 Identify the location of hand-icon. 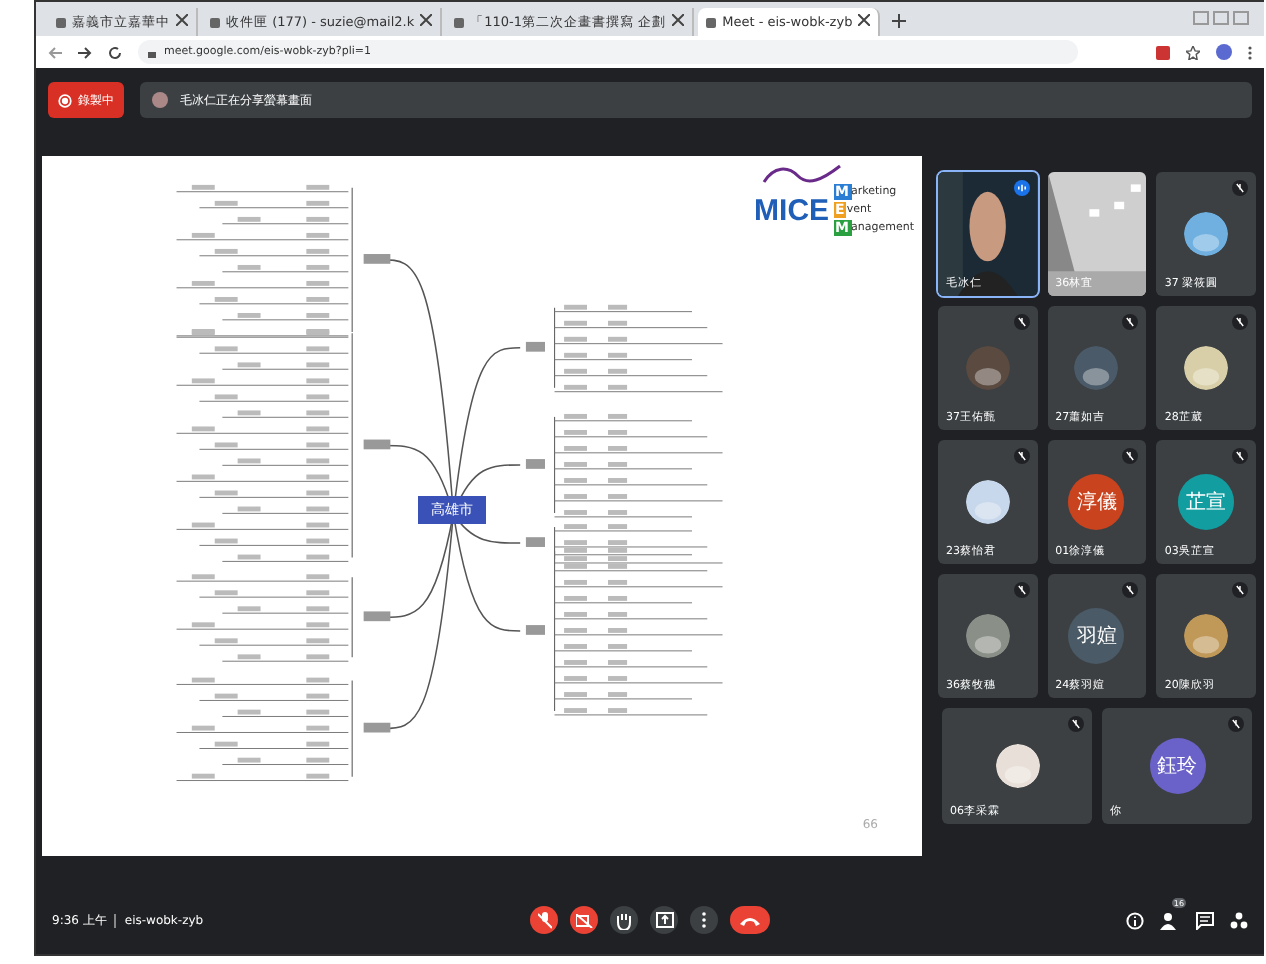
(624, 920).